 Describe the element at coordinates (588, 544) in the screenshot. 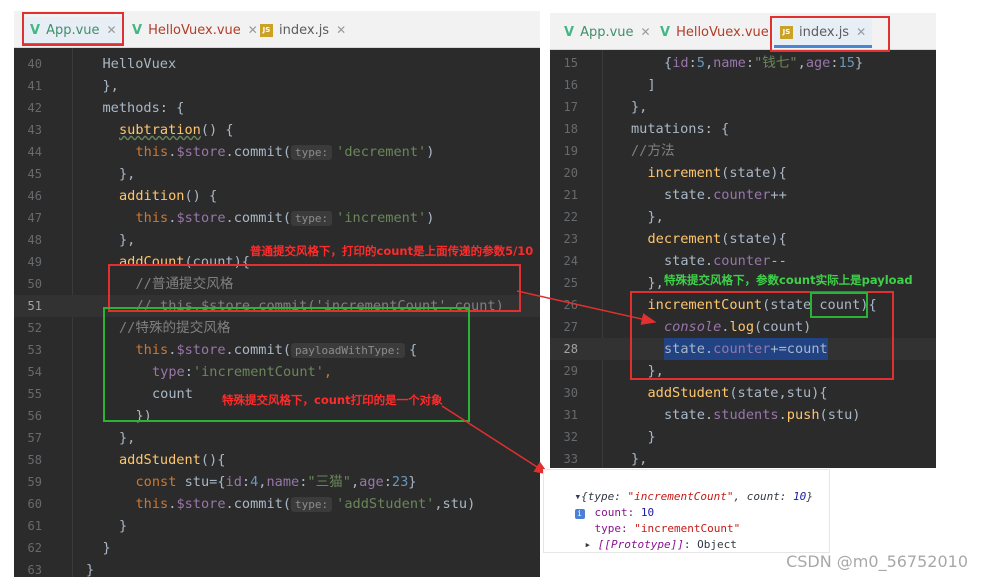

I see `expand-triangle-icon: ▸` at that location.